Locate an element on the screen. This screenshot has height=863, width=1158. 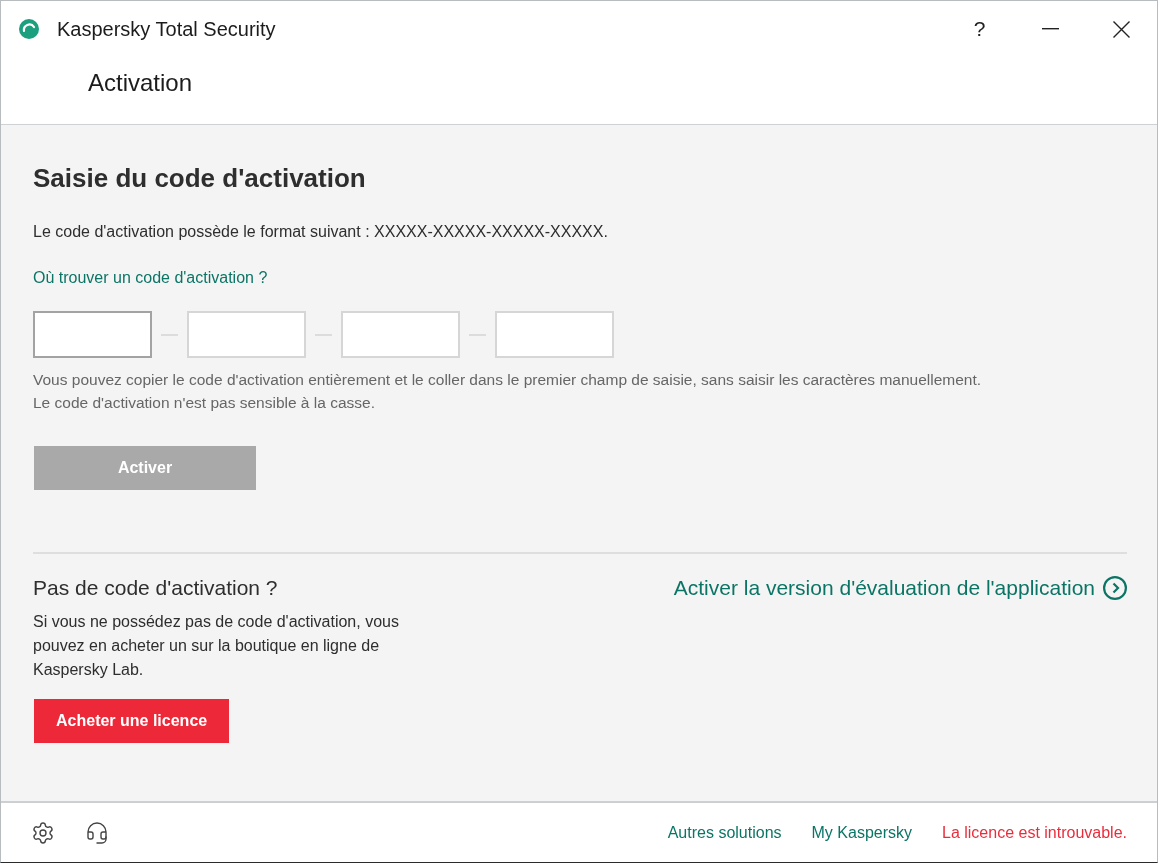
purchase-description: Si vous ne possédez pas de code d'activation, vous pouvez en acheter un sur la boutique en ligne de Kaspersky Lab. is located at coordinates (216, 646).